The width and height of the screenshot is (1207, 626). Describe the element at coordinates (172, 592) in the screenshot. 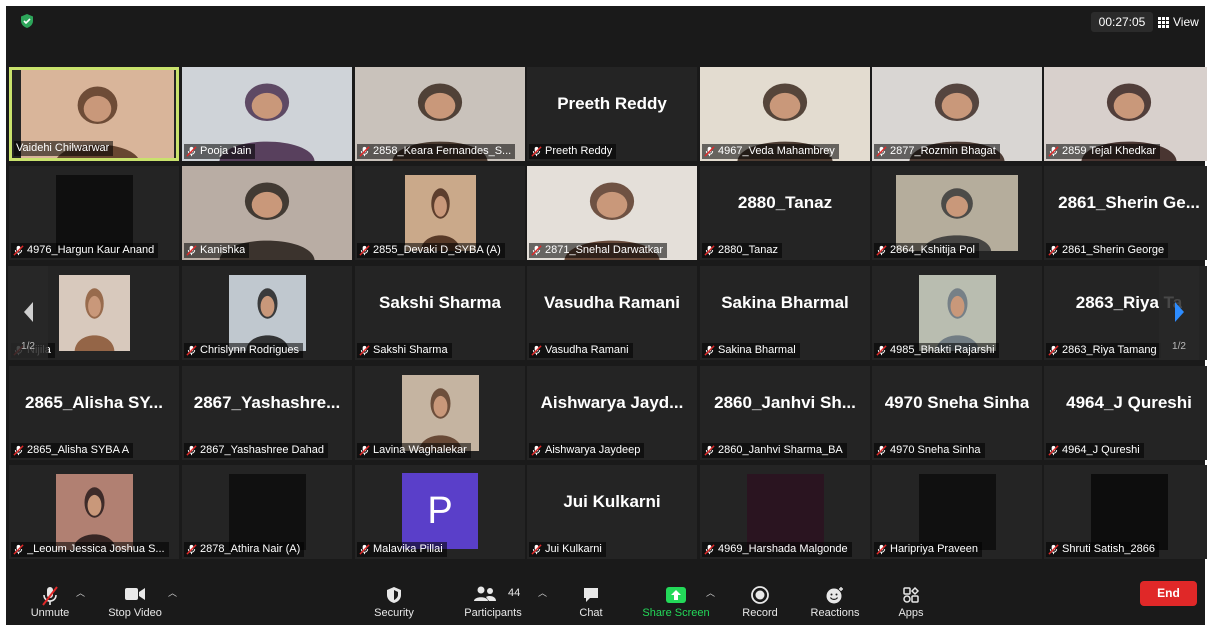

I see `video-options-caret-icon: ︿` at that location.